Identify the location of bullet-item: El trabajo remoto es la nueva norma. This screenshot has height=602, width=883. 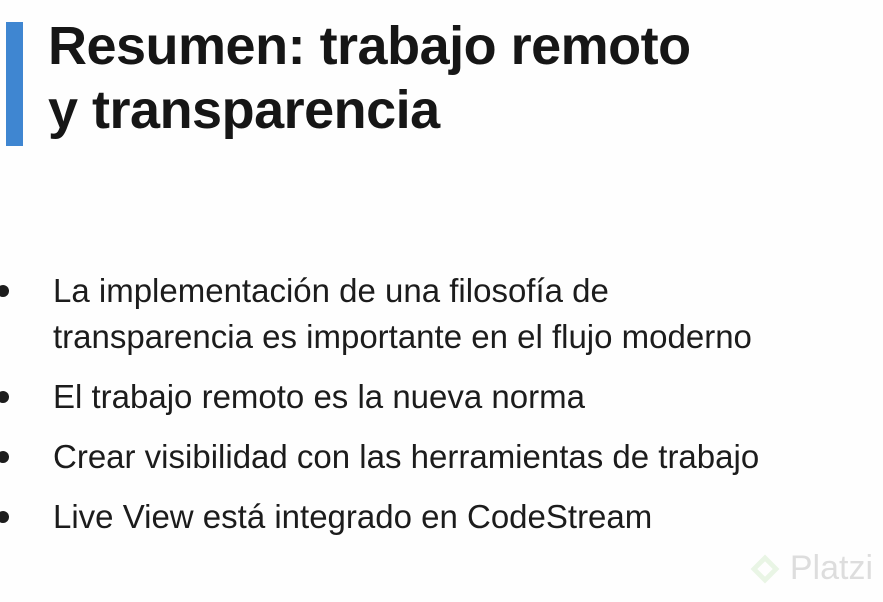
(441, 397).